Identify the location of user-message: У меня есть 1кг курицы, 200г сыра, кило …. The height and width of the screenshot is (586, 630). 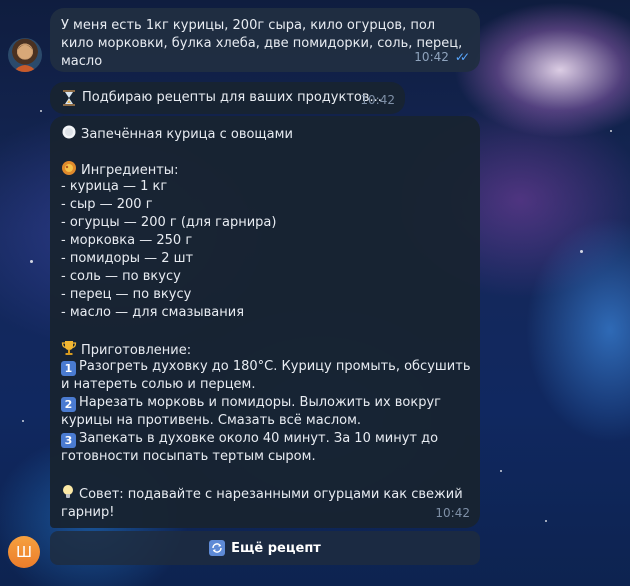
(265, 40).